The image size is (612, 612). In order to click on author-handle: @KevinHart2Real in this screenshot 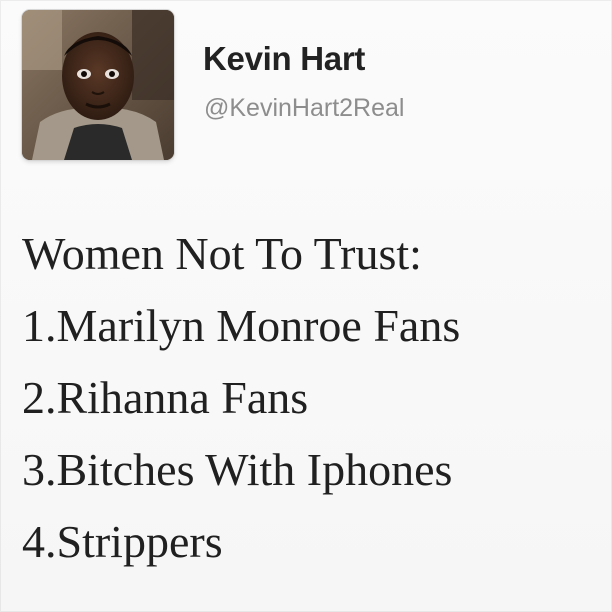, I will do `click(304, 108)`.